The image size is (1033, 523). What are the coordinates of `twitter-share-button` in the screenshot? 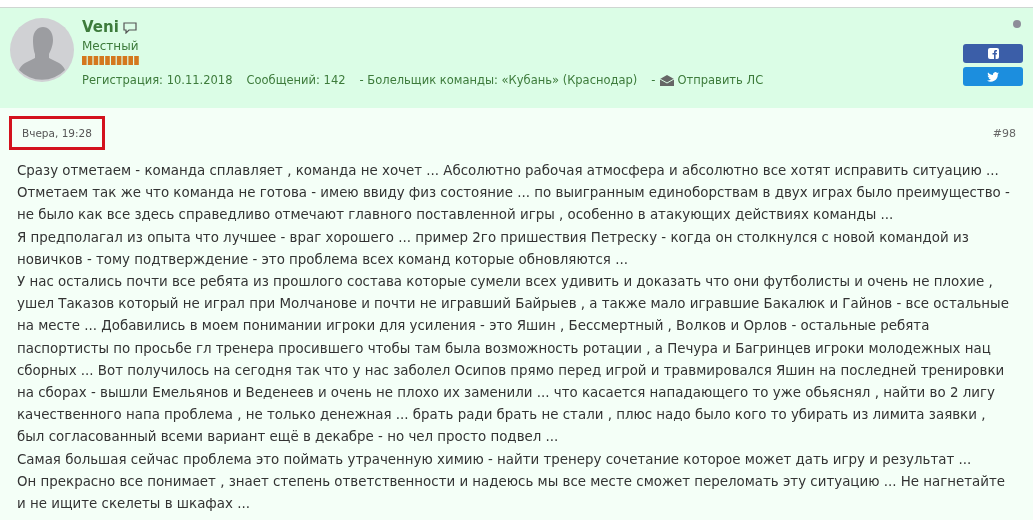 It's located at (993, 76).